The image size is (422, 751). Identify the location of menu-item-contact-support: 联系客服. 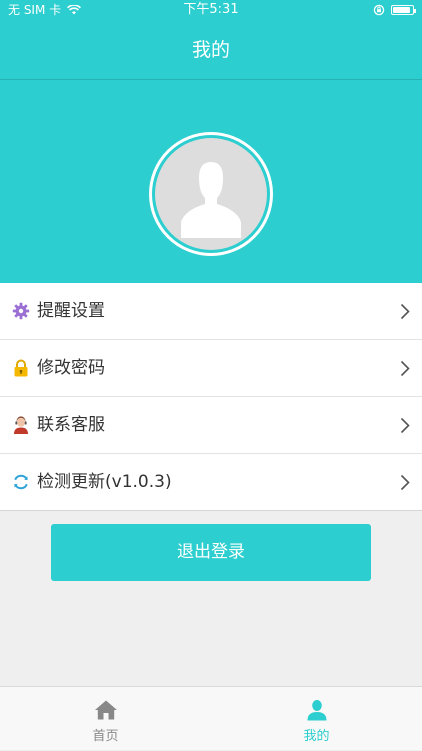
(211, 425).